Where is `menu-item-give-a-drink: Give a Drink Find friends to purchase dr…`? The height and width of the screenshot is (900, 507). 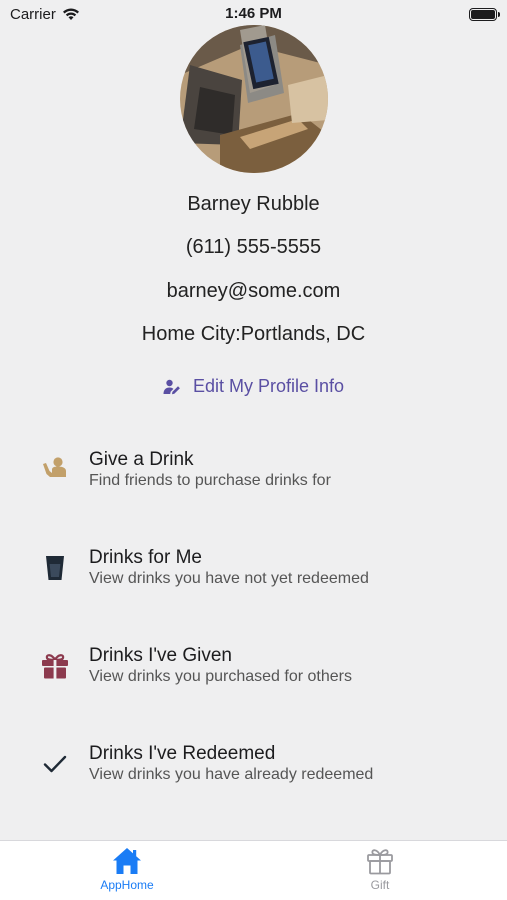
menu-item-give-a-drink: Give a Drink Find friends to purchase dr… is located at coordinates (253, 479).